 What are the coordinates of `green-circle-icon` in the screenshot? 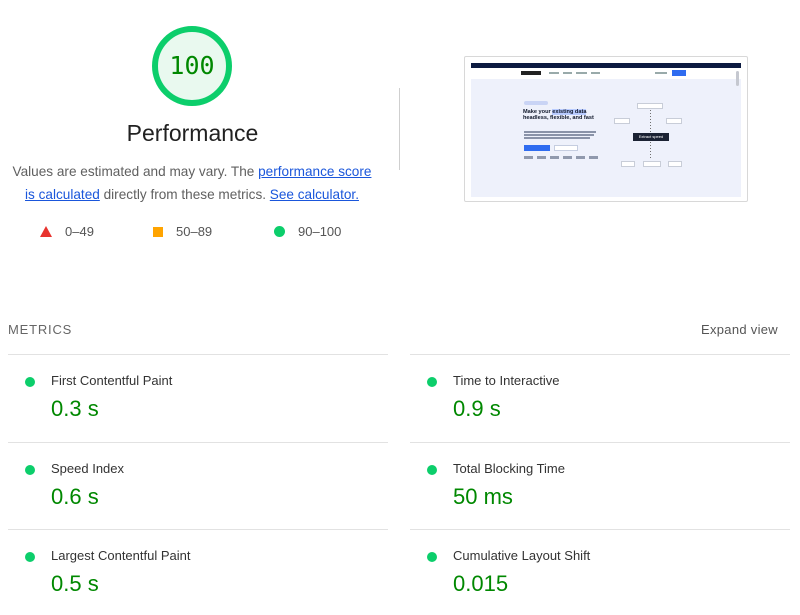 It's located at (279, 231).